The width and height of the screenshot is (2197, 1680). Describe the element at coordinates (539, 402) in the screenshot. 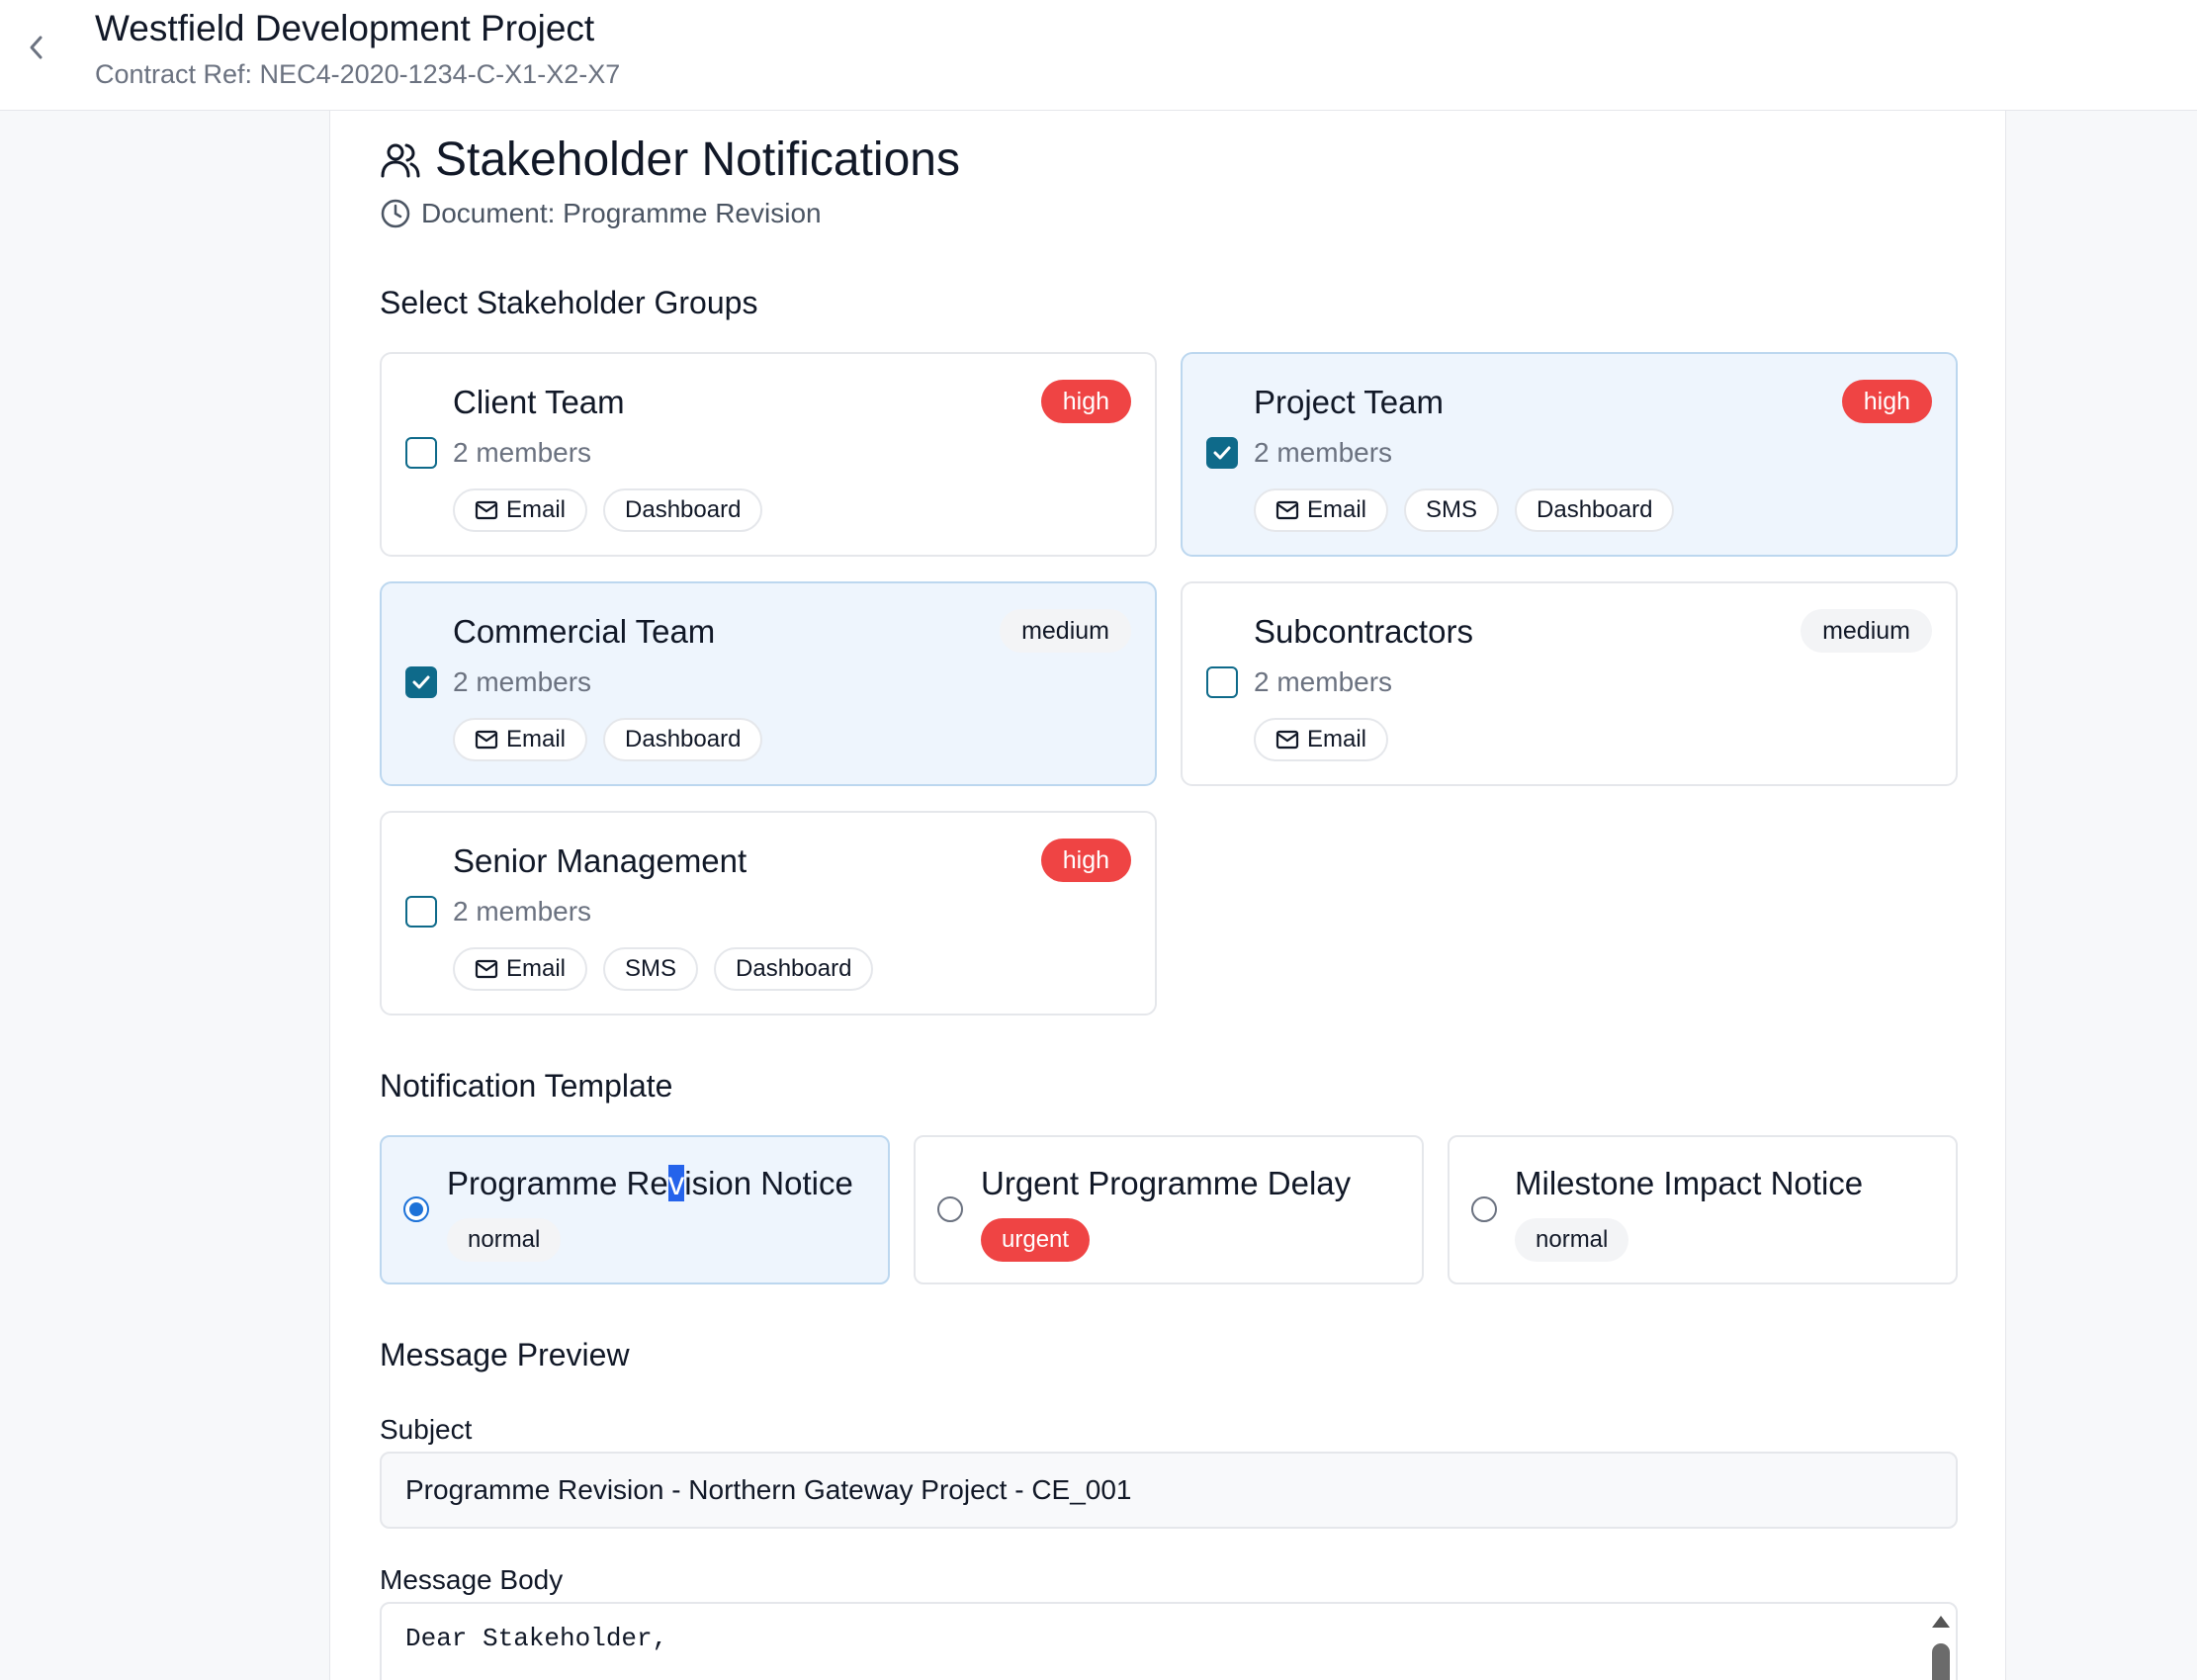

I see `group-name: Client Team` at that location.